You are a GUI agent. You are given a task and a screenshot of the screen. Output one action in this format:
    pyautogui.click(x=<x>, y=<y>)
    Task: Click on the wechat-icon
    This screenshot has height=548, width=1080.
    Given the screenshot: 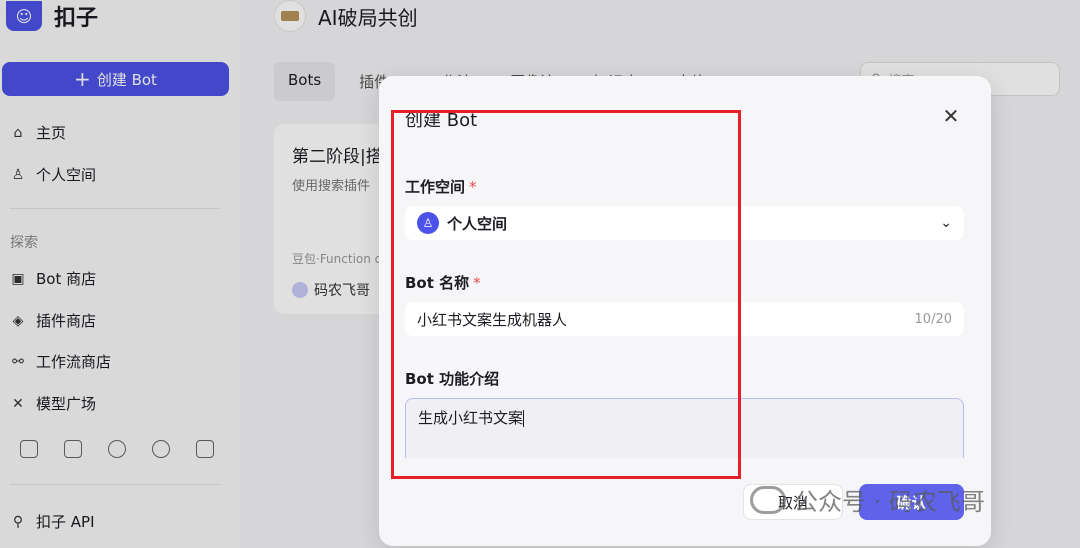 What is the action you would take?
    pyautogui.click(x=768, y=499)
    